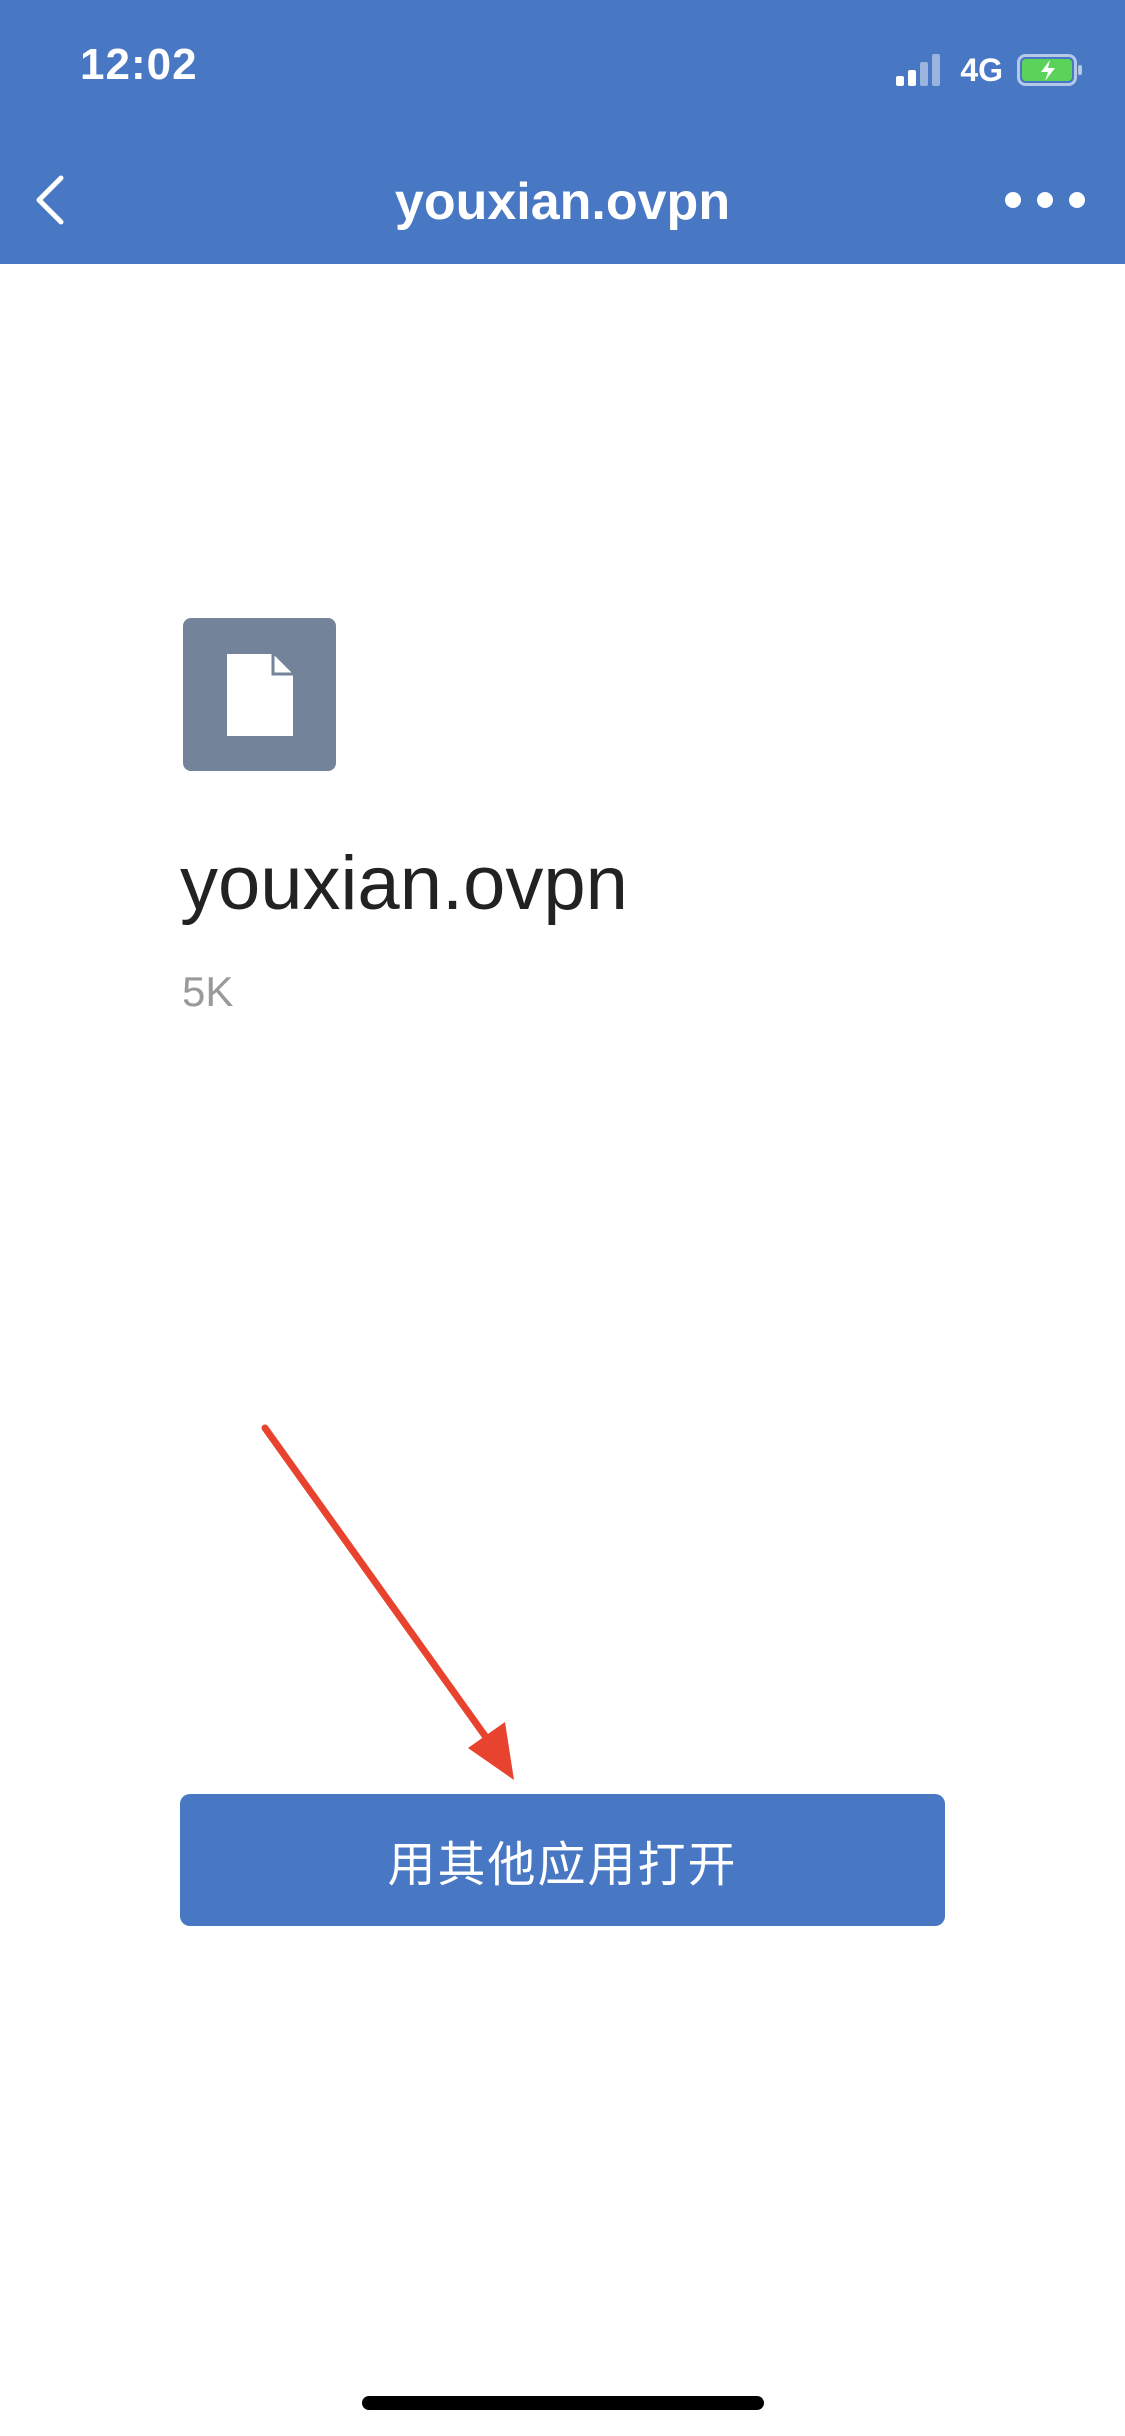 The width and height of the screenshot is (1125, 2436). I want to click on home-indicator, so click(563, 2403).